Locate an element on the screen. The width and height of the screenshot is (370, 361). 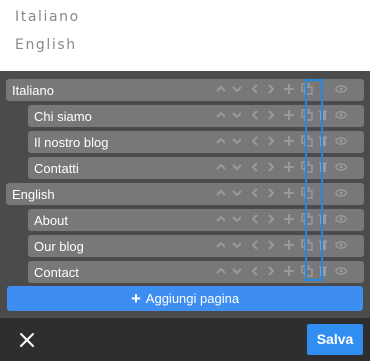
page-row-our-blog: Our blog is located at coordinates (196, 246).